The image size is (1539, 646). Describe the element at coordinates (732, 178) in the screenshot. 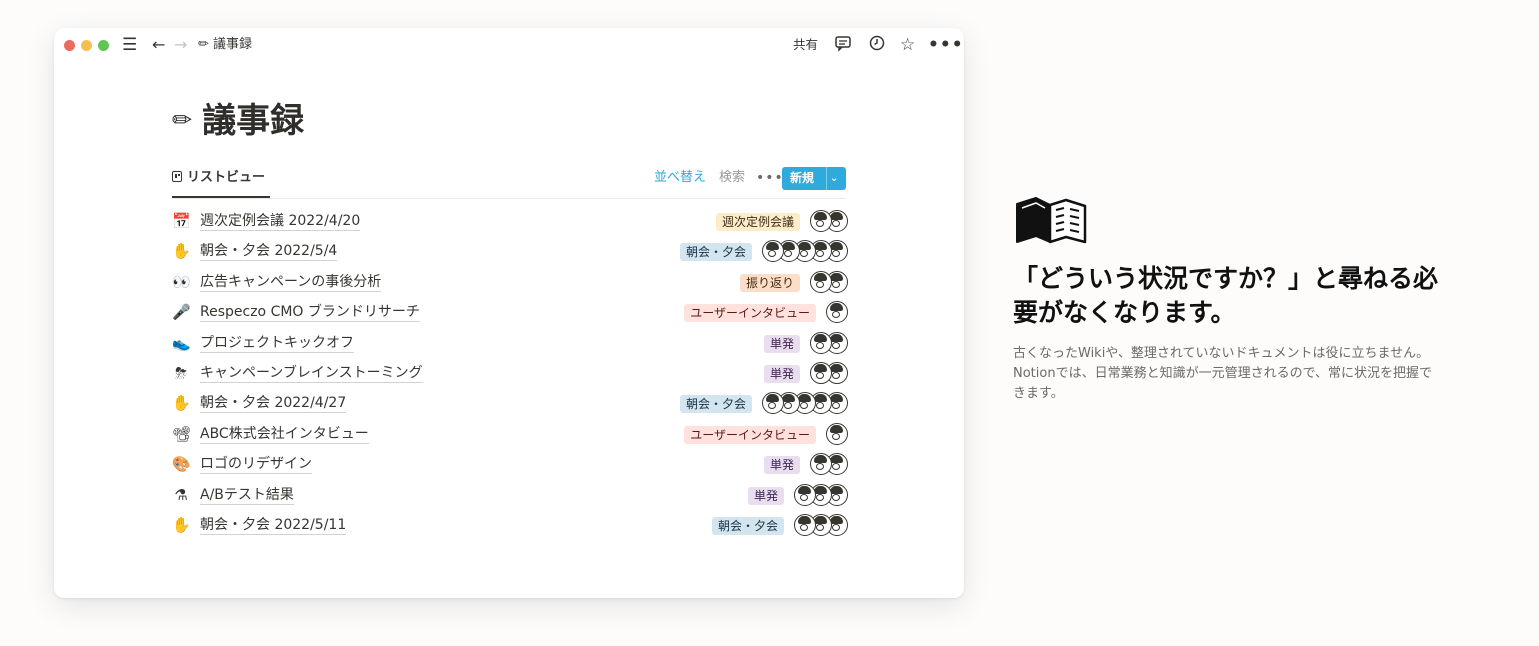

I see `search-button: 検索` at that location.